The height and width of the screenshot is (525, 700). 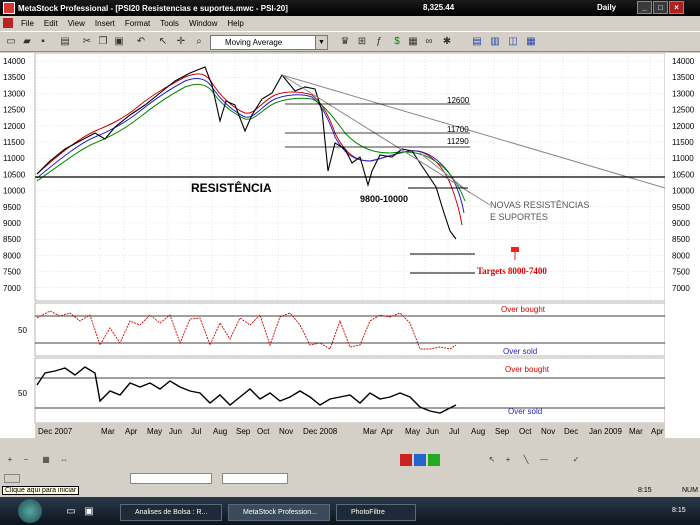 I want to click on dollar-icon: $, so click(x=397, y=42).